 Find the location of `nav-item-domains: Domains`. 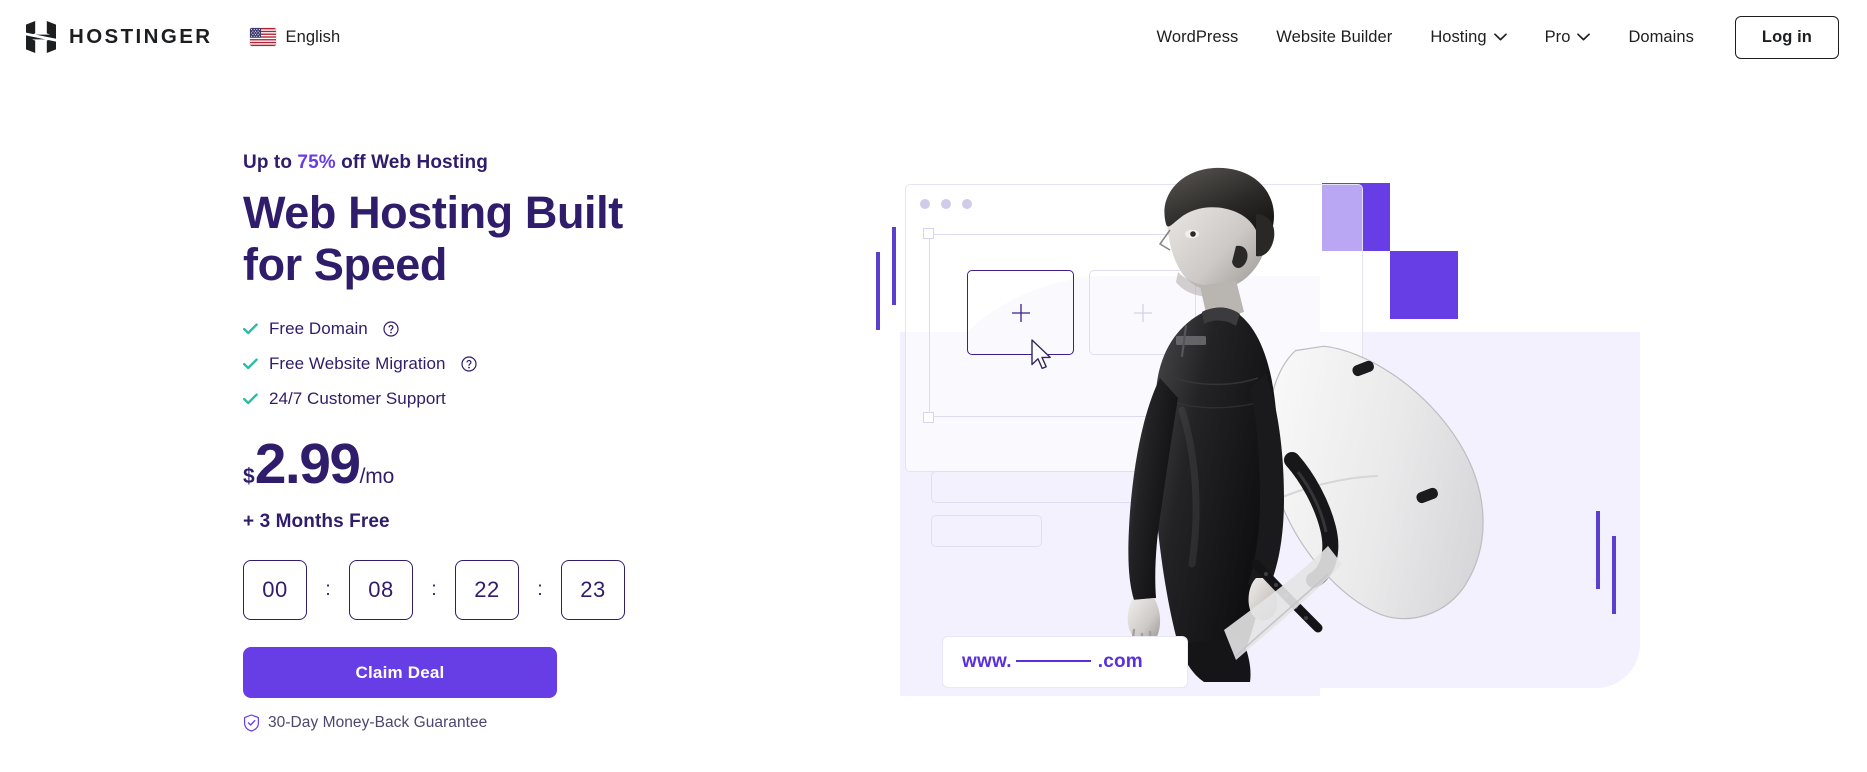

nav-item-domains: Domains is located at coordinates (1660, 37).